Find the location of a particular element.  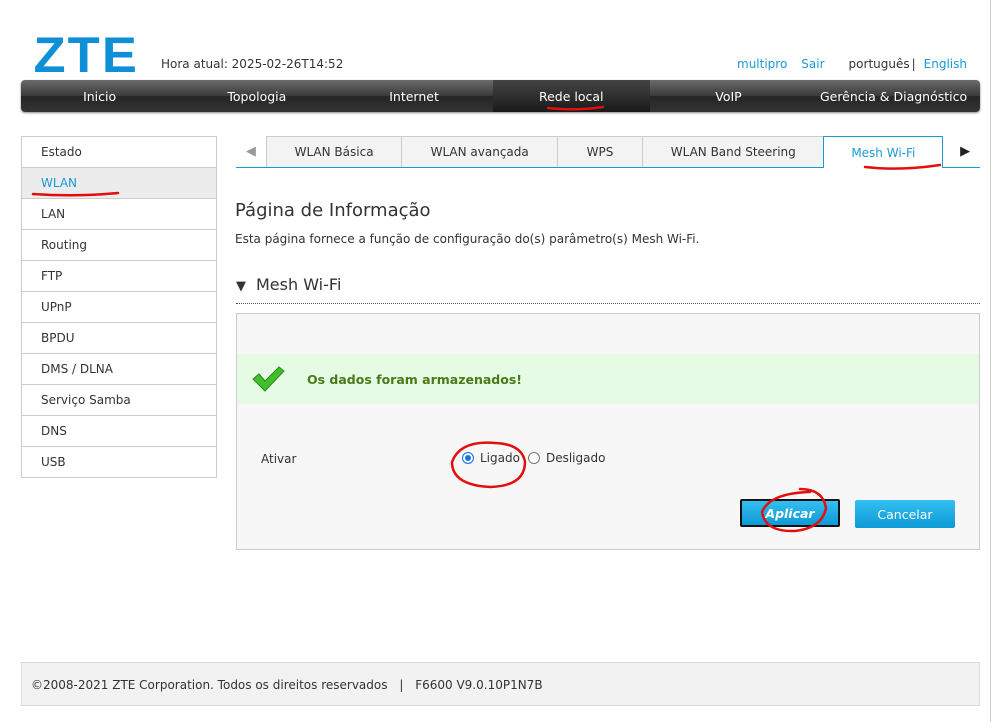

page-title: Página de Informação is located at coordinates (333, 210).